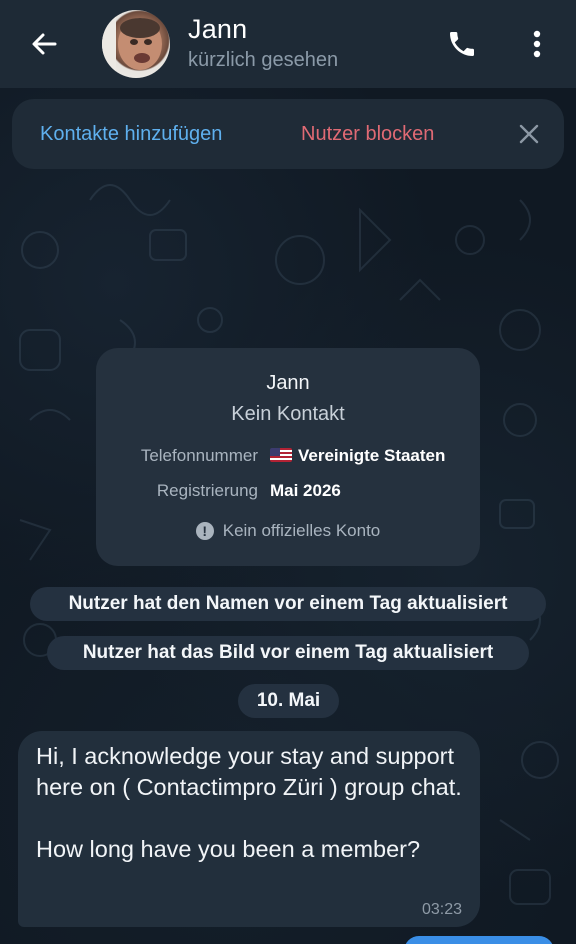 The image size is (576, 944). I want to click on official-account-text: Kein offizielles Konto, so click(301, 530).